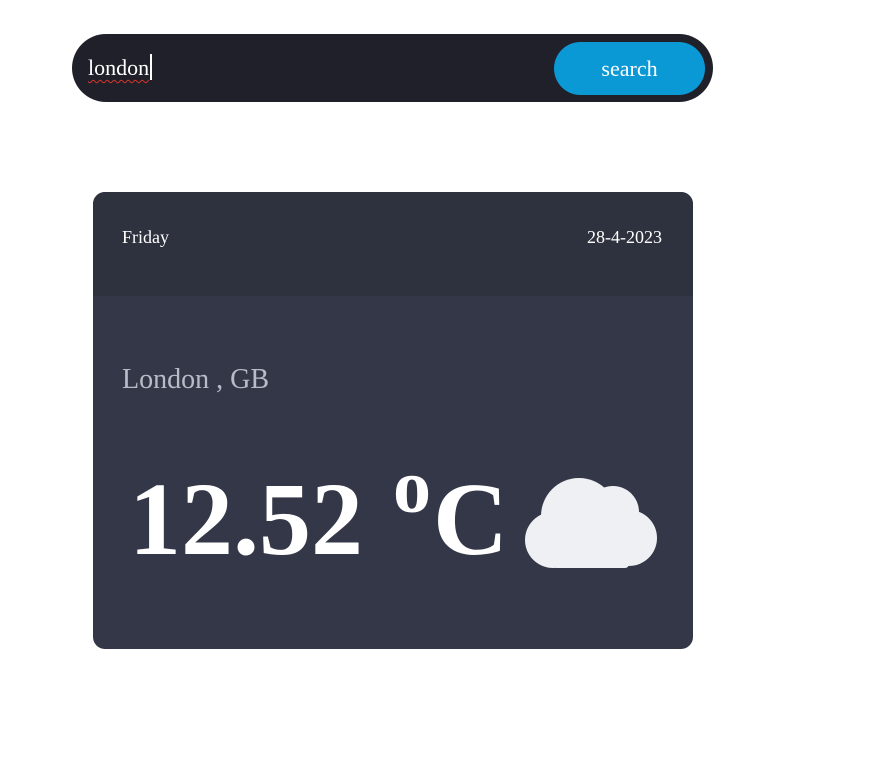 This screenshot has width=877, height=764. I want to click on search-bar: london search, so click(392, 68).